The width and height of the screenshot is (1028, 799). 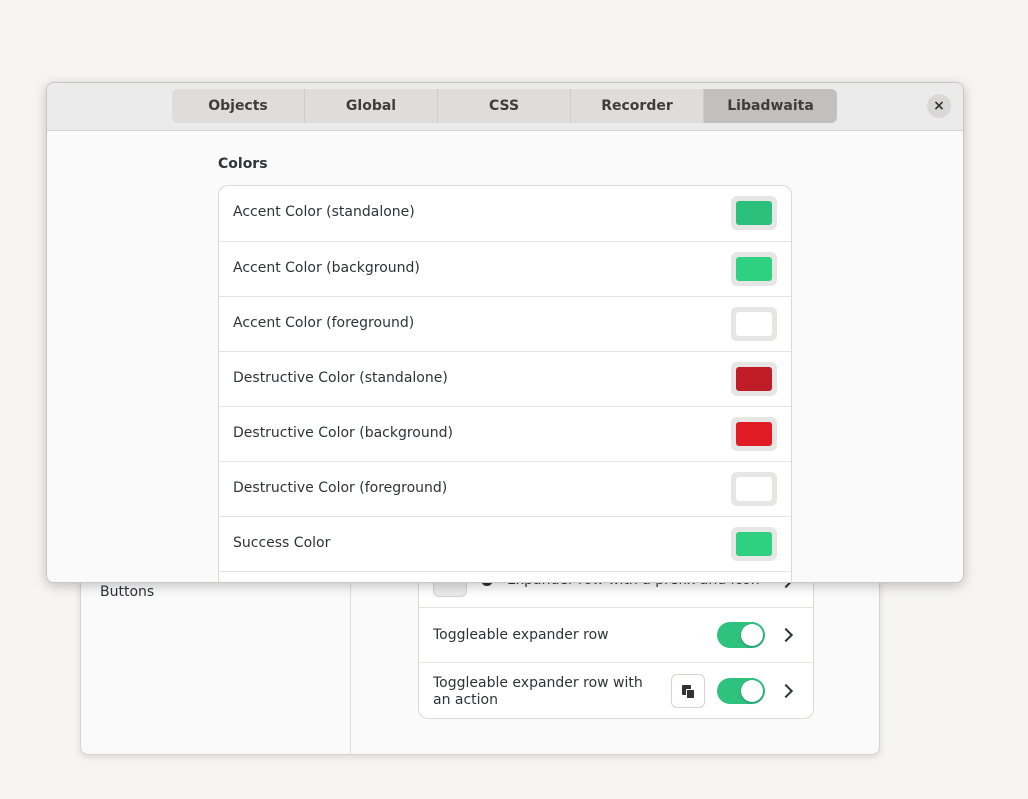 I want to click on color-row: Accent Color (foreground), so click(x=505, y=323).